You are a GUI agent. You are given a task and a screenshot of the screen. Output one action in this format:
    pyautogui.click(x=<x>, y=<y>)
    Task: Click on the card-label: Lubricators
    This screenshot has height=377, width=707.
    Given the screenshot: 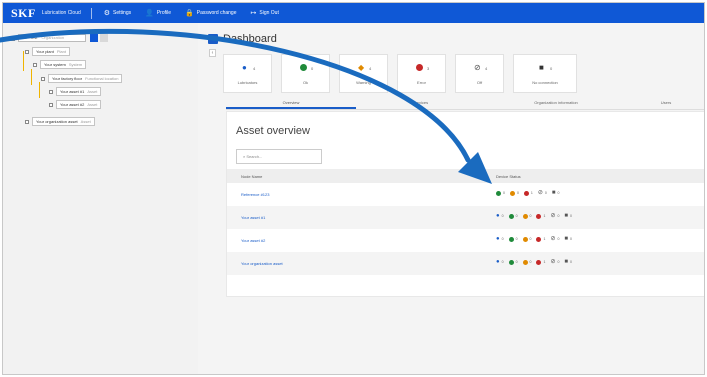 What is the action you would take?
    pyautogui.click(x=247, y=82)
    